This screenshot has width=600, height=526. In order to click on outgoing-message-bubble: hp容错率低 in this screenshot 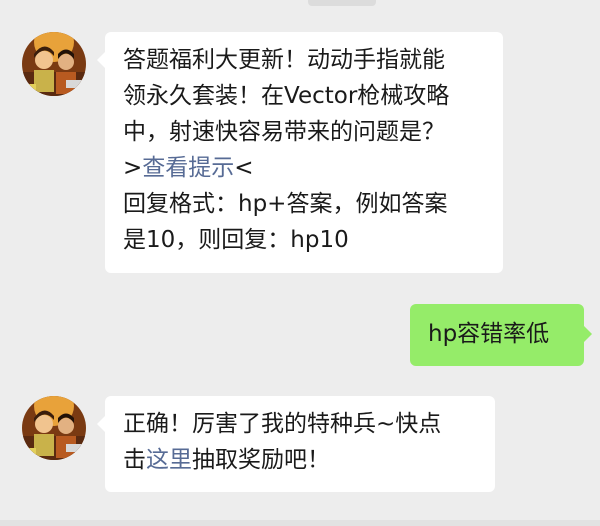, I will do `click(501, 335)`.